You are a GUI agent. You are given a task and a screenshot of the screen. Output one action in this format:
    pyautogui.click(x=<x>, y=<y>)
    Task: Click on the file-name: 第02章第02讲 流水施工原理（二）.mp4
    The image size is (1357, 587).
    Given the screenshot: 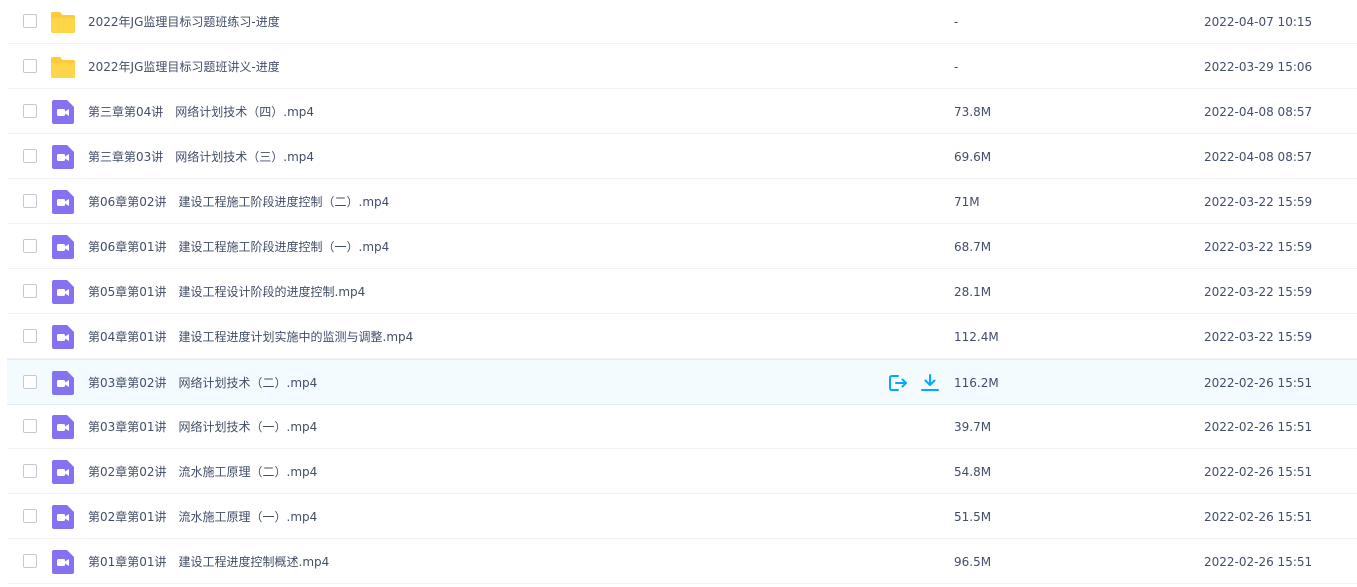 What is the action you would take?
    pyautogui.click(x=202, y=472)
    